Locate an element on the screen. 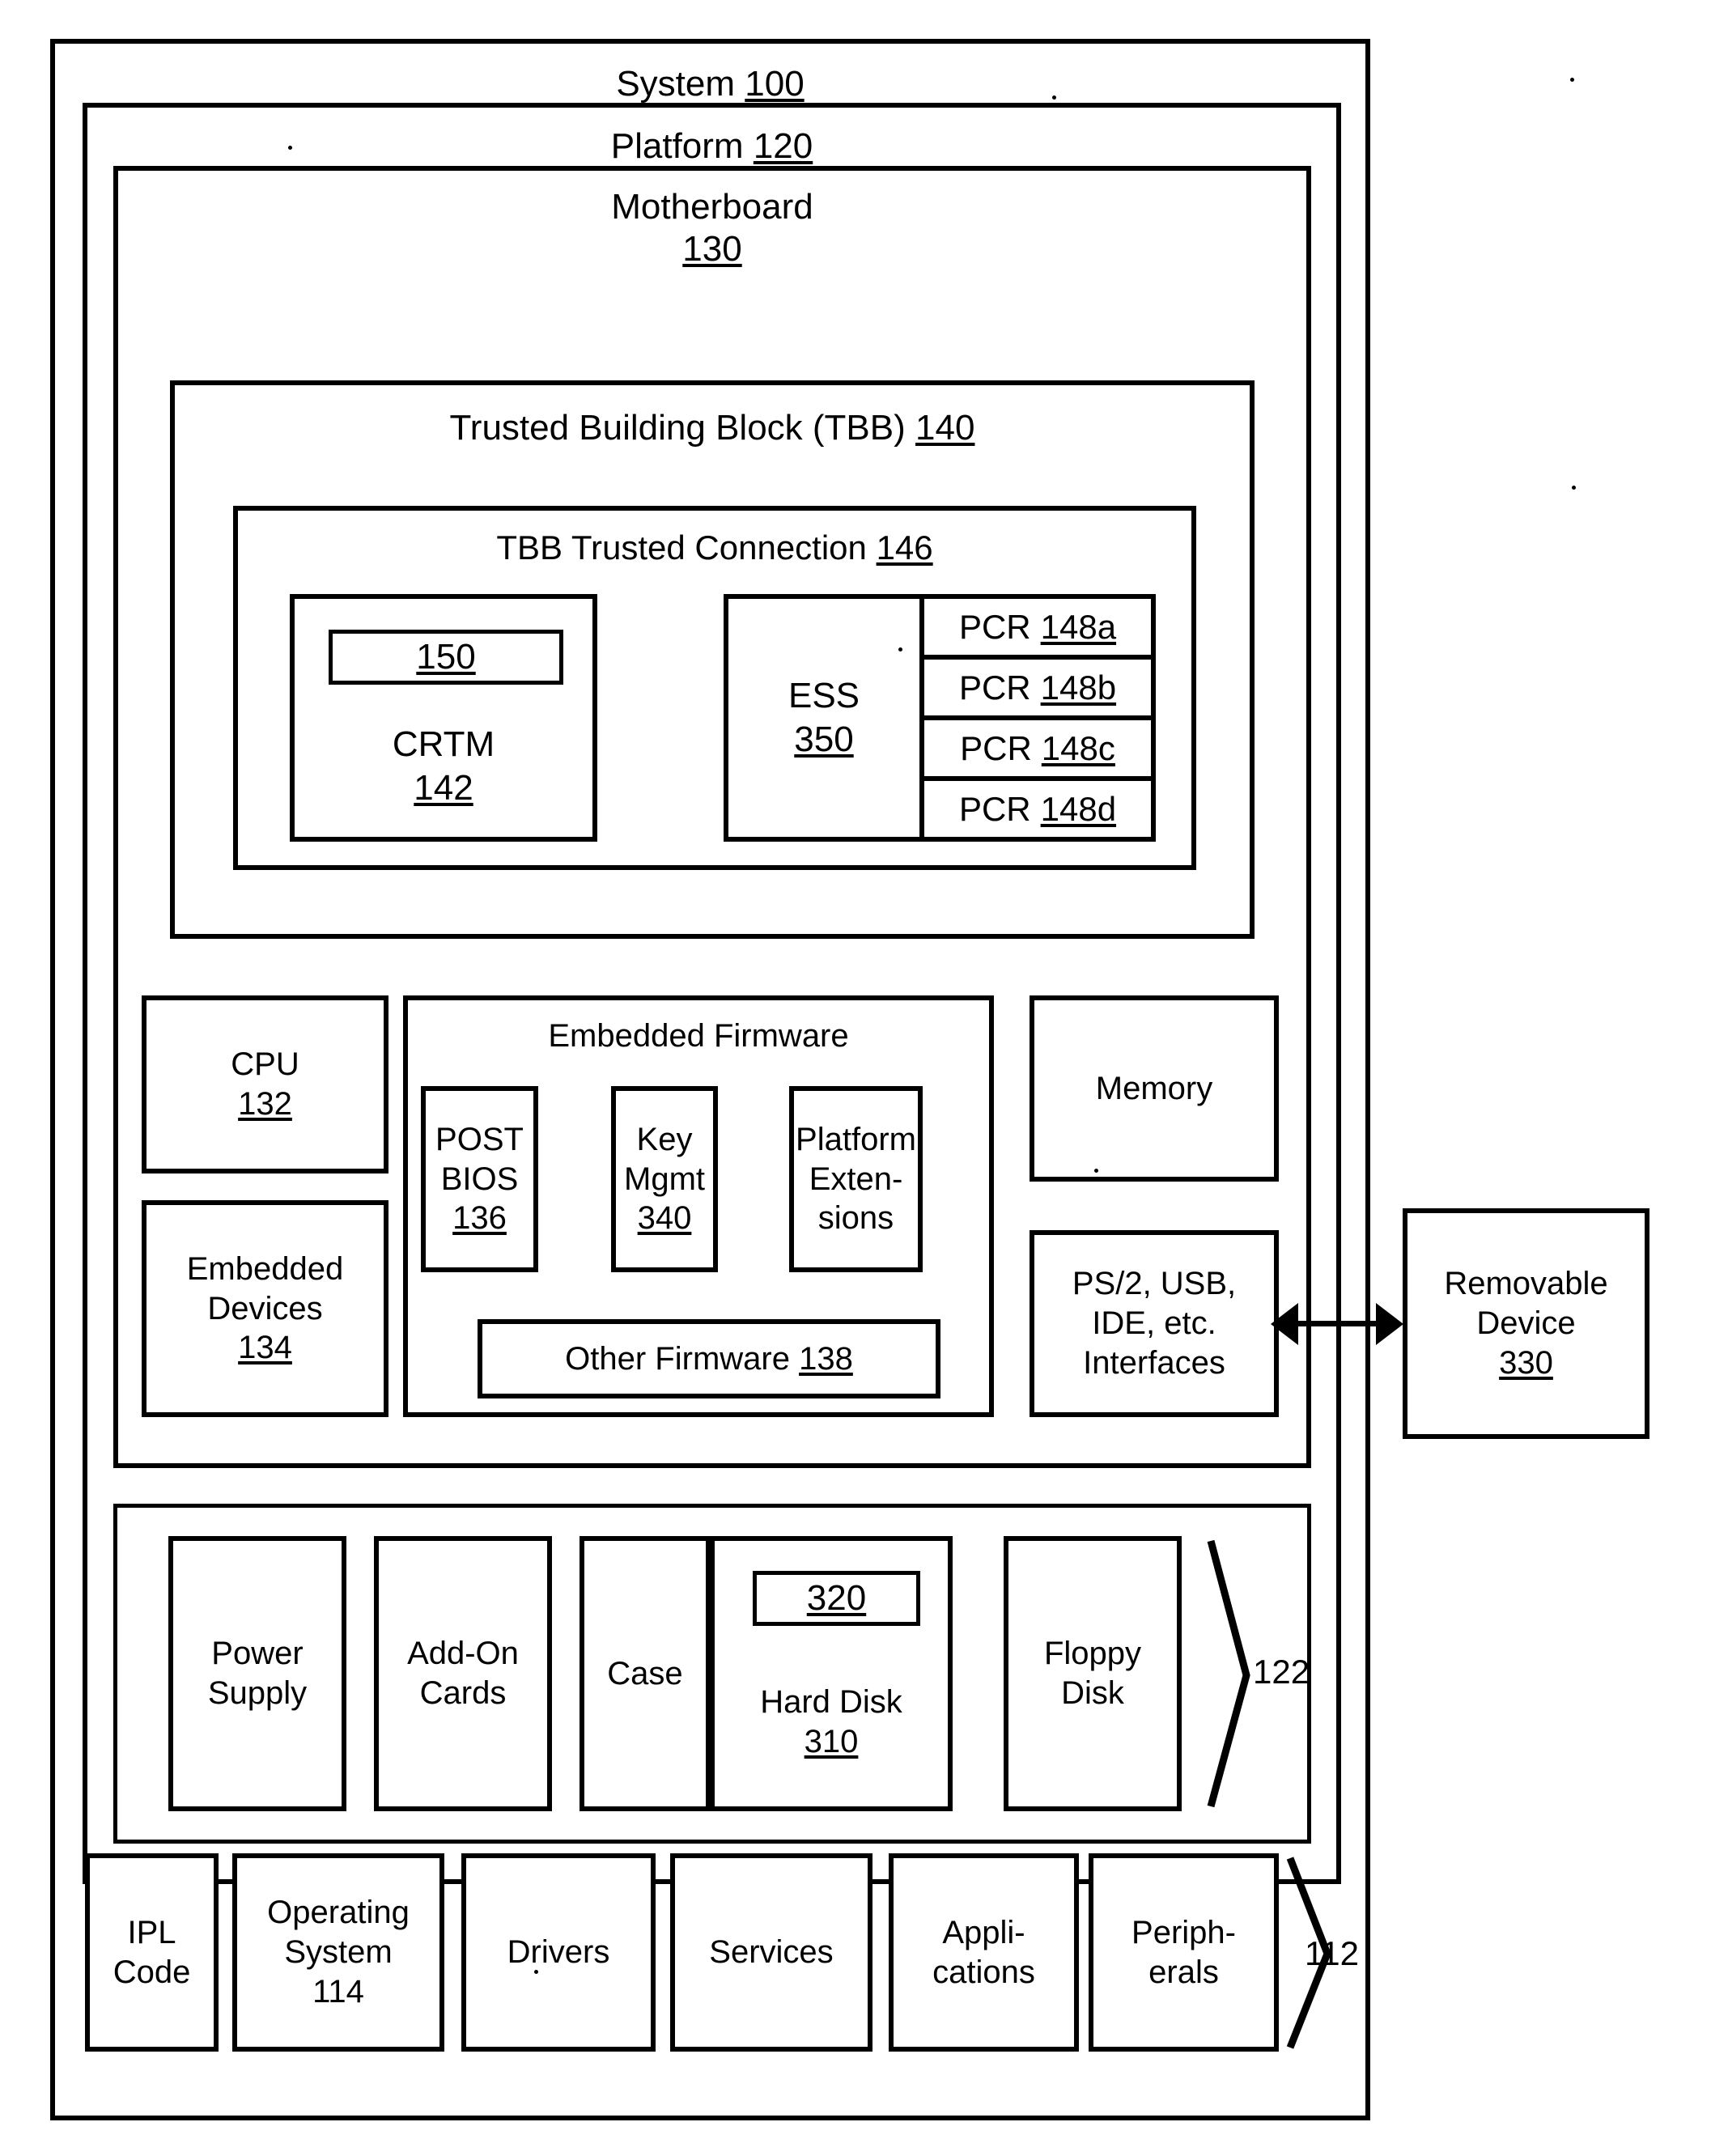 This screenshot has width=1711, height=2156. services-line1: Services is located at coordinates (771, 1953).